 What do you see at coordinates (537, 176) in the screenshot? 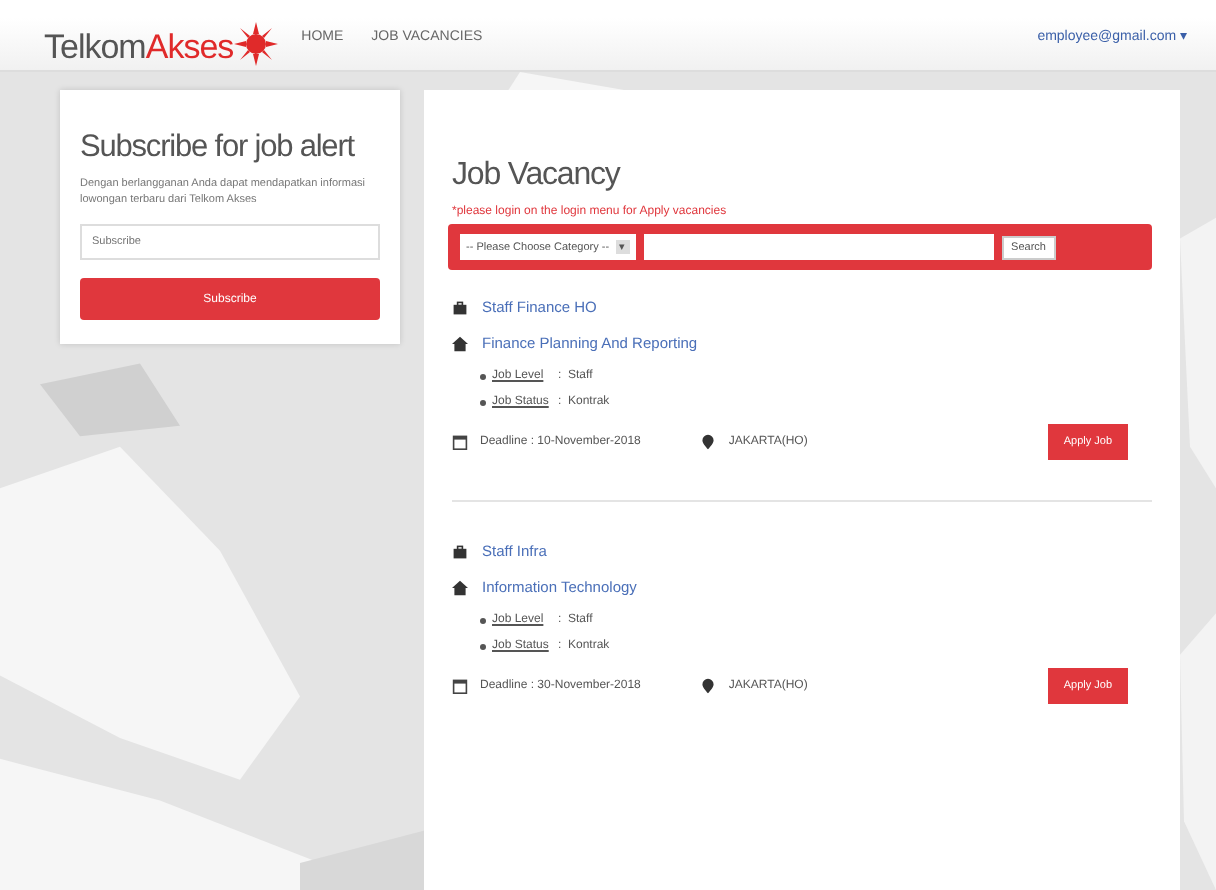
I see `vacancy-title: Job Vacancy` at bounding box center [537, 176].